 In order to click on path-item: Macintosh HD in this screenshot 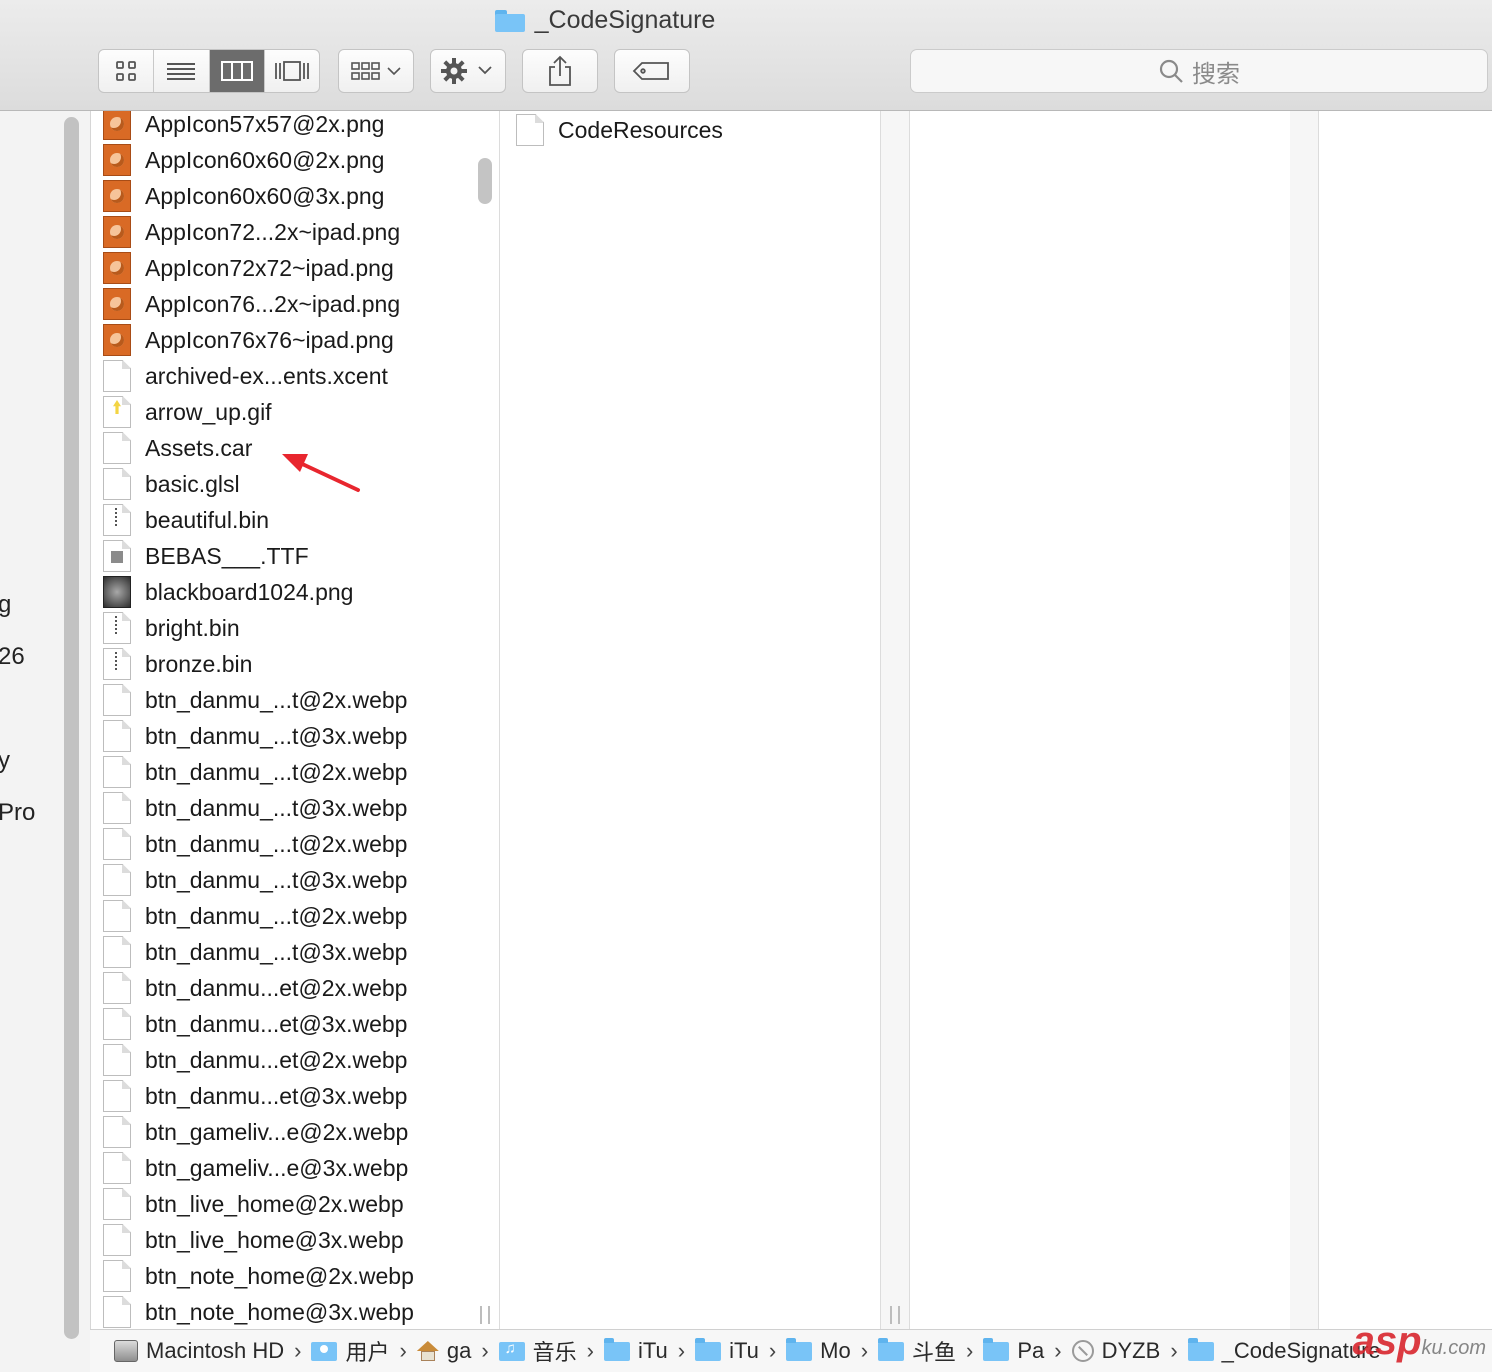, I will do `click(199, 1351)`.